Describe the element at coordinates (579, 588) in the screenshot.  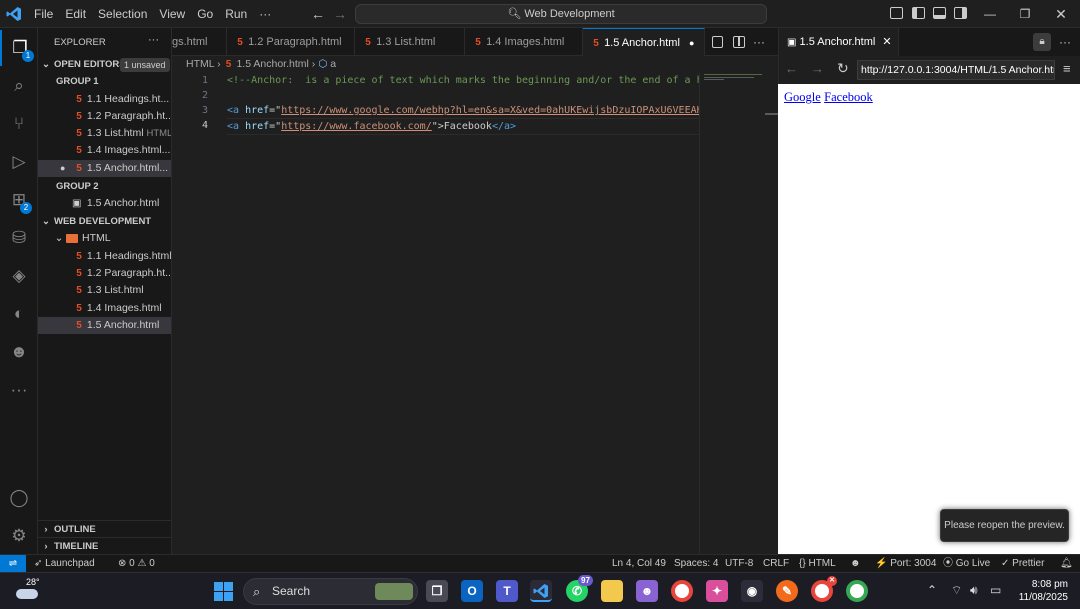
I see `whatsapp-icon: ✆ 97` at that location.